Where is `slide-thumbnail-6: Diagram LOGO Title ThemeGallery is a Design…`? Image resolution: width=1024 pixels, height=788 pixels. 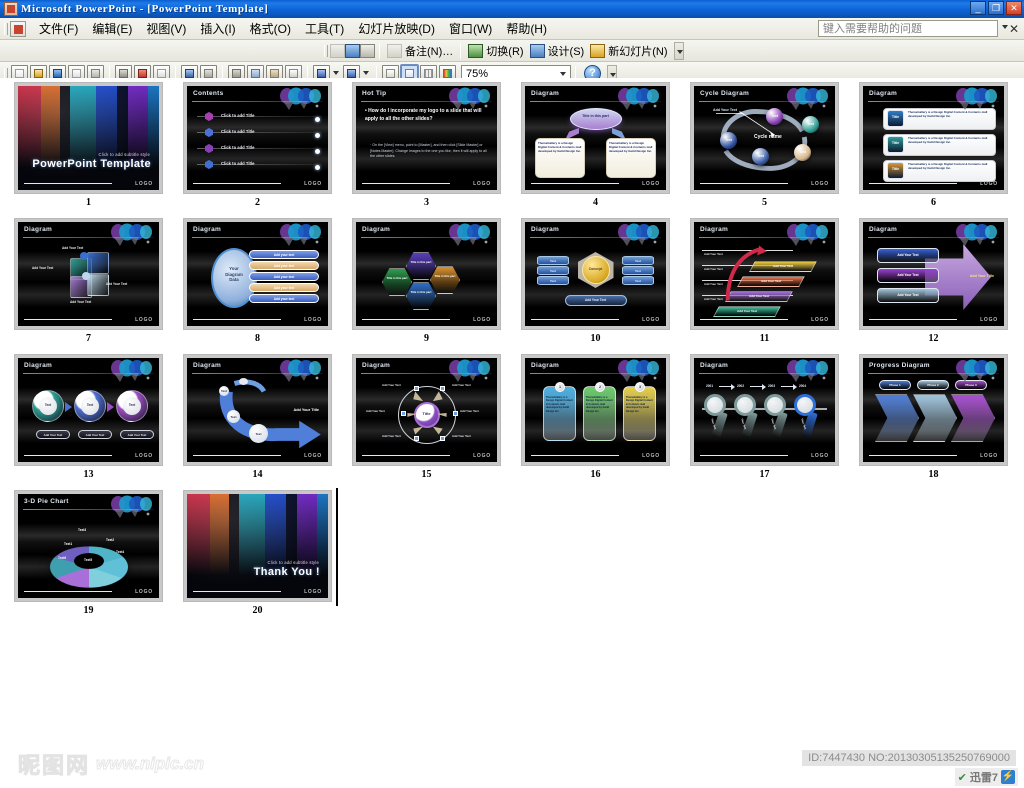 slide-thumbnail-6: Diagram LOGO Title ThemeGallery is a Design… is located at coordinates (941, 150).